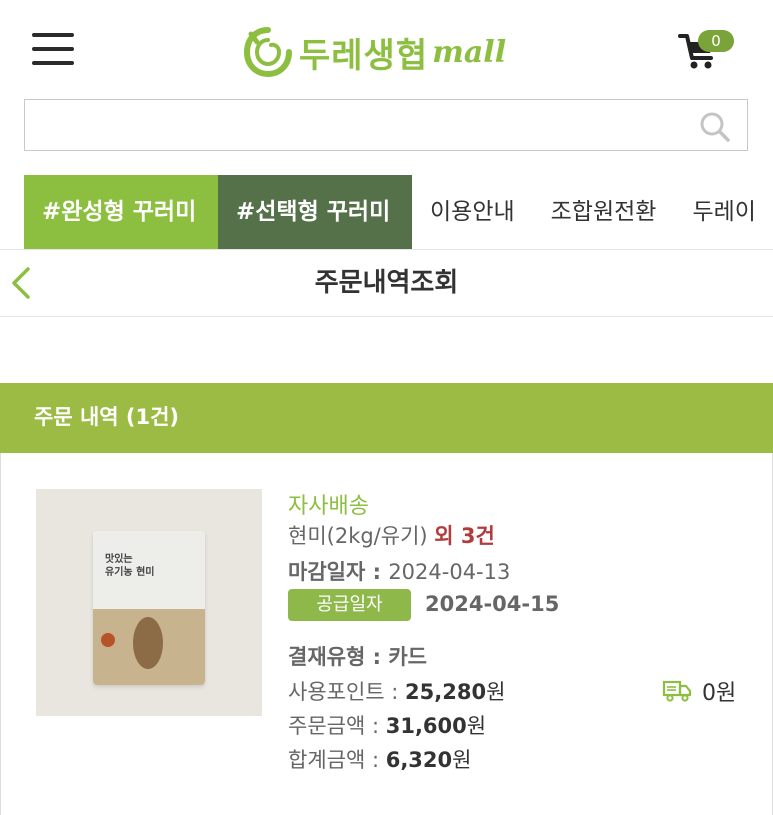 Image resolution: width=773 pixels, height=815 pixels. I want to click on logo: 두레생협 mall, so click(374, 52).